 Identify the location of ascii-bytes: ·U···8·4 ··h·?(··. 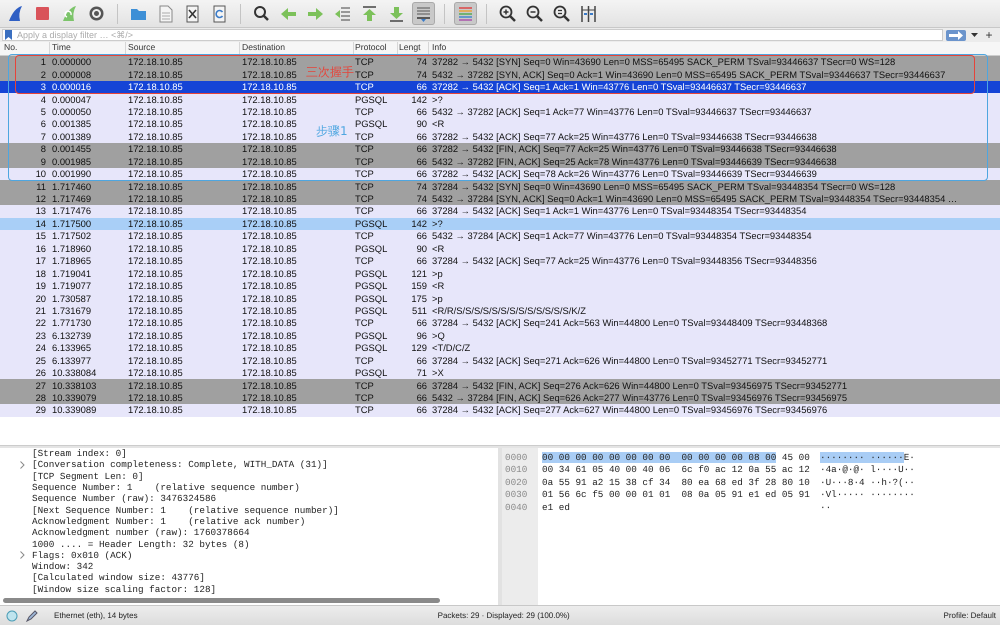
(867, 482).